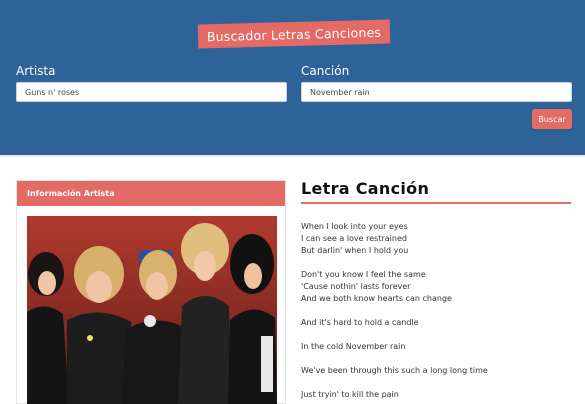 The width and height of the screenshot is (585, 404). Describe the element at coordinates (151, 193) in the screenshot. I see `artist-info-title: Información Artista` at that location.